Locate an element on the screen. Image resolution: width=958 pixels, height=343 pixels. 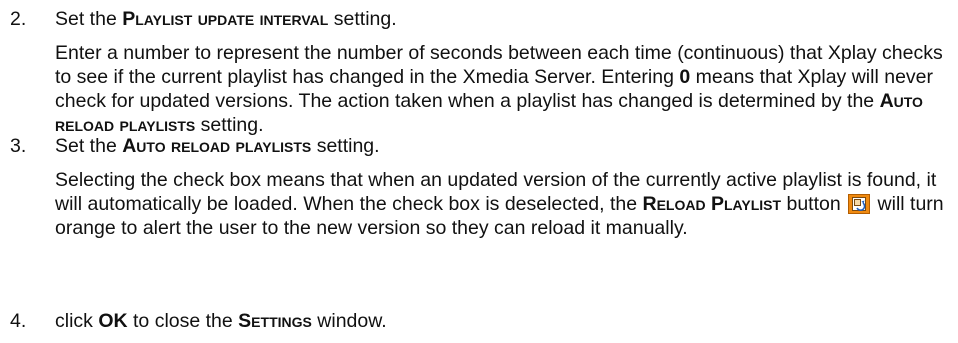
reload-playlist-icon is located at coordinates (859, 204).